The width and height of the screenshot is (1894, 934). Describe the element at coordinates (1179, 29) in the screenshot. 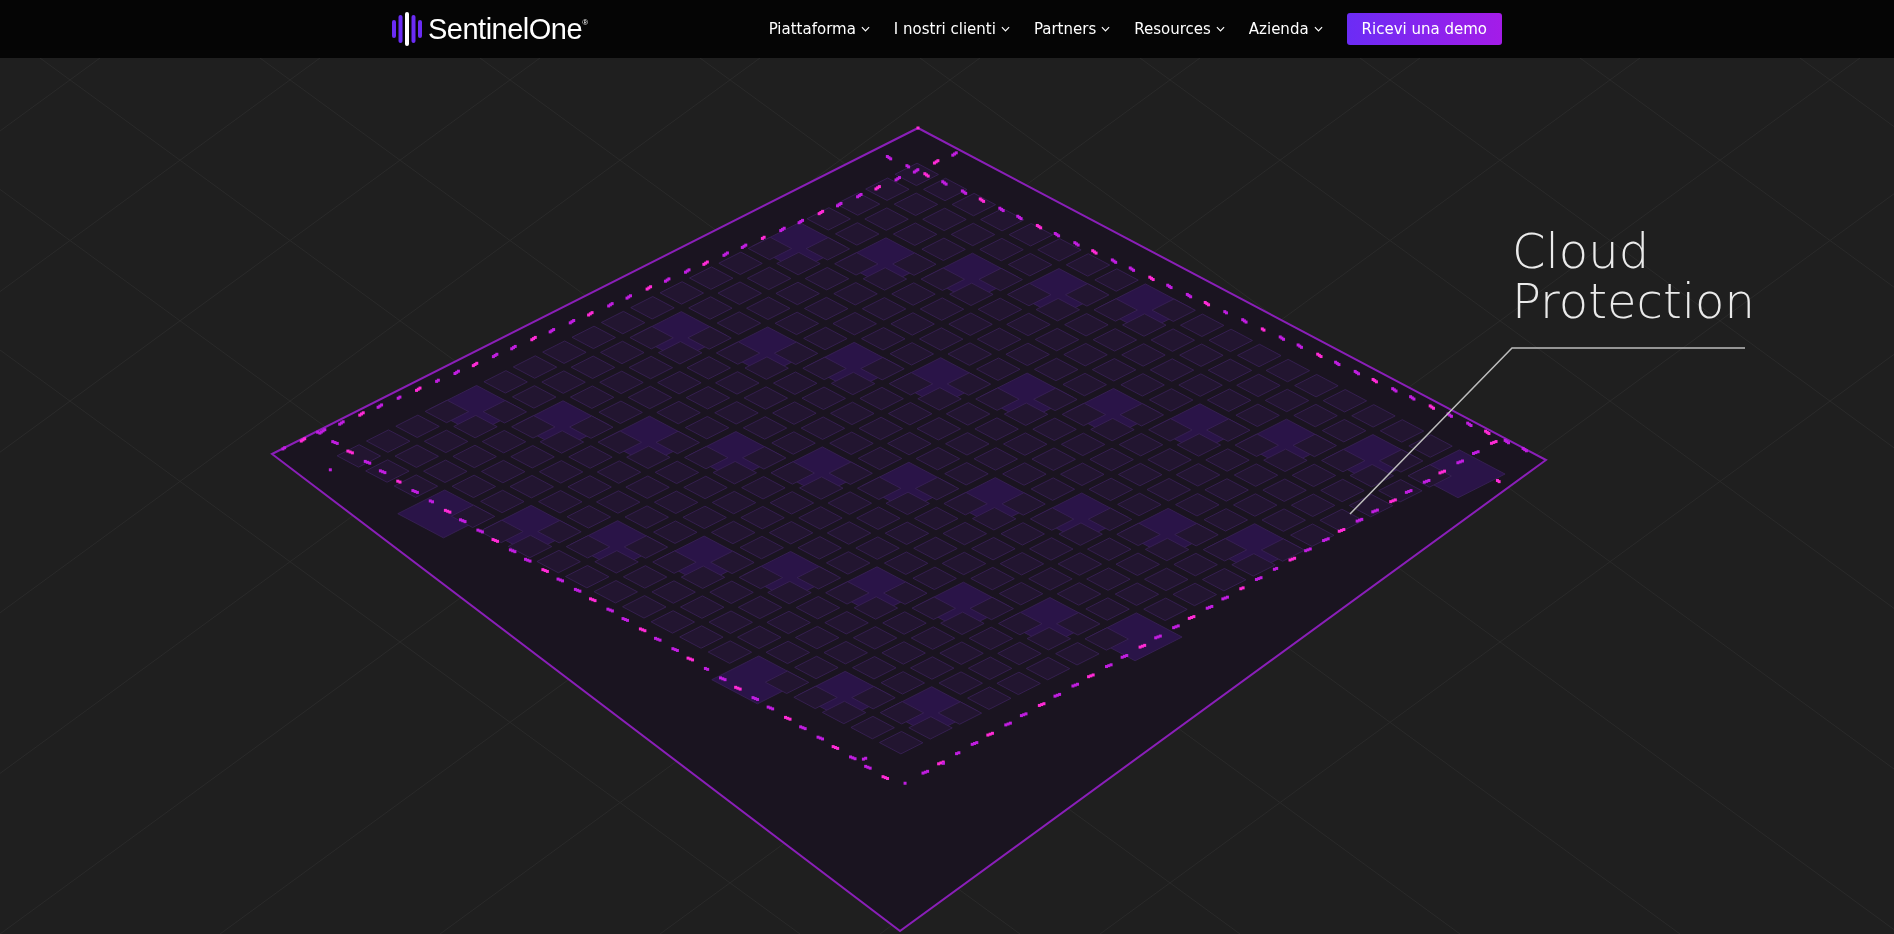

I see `nav-menu-item: Resources` at that location.